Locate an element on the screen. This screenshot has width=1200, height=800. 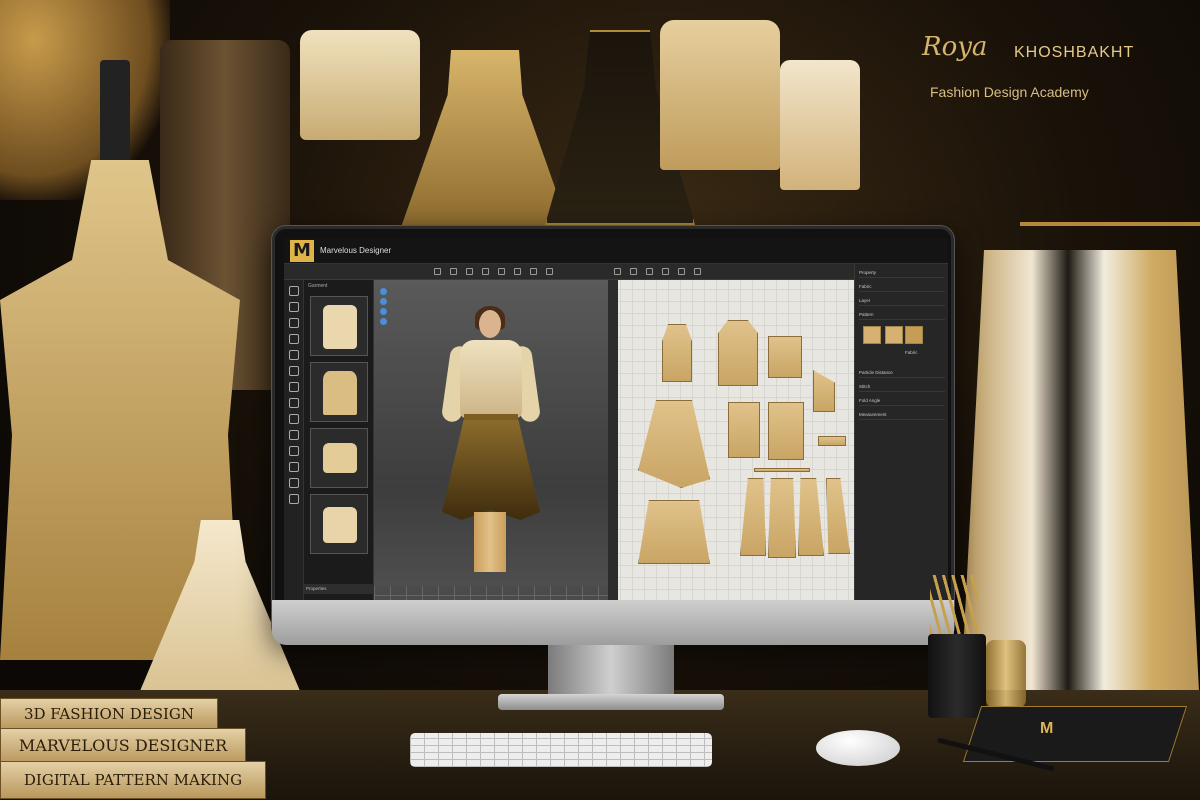
book-digital-pattern-making: DIGITAL PATTERN MAKING is located at coordinates (133, 780).